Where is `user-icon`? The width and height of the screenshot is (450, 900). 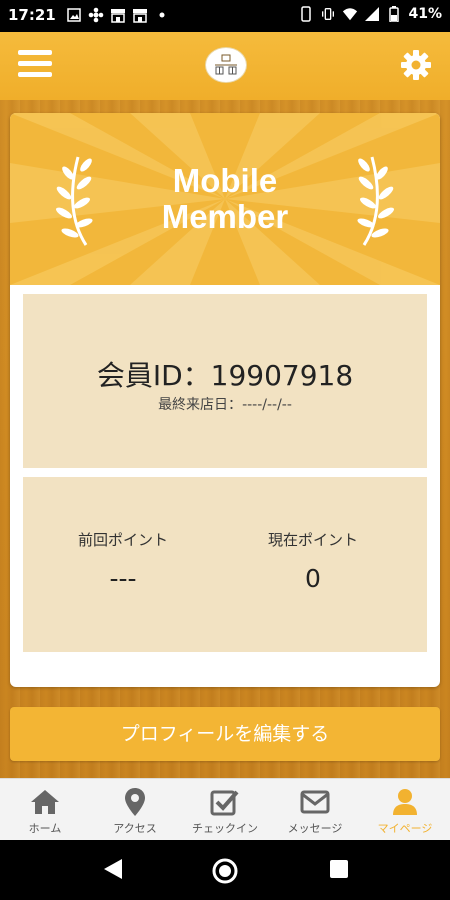 user-icon is located at coordinates (405, 802).